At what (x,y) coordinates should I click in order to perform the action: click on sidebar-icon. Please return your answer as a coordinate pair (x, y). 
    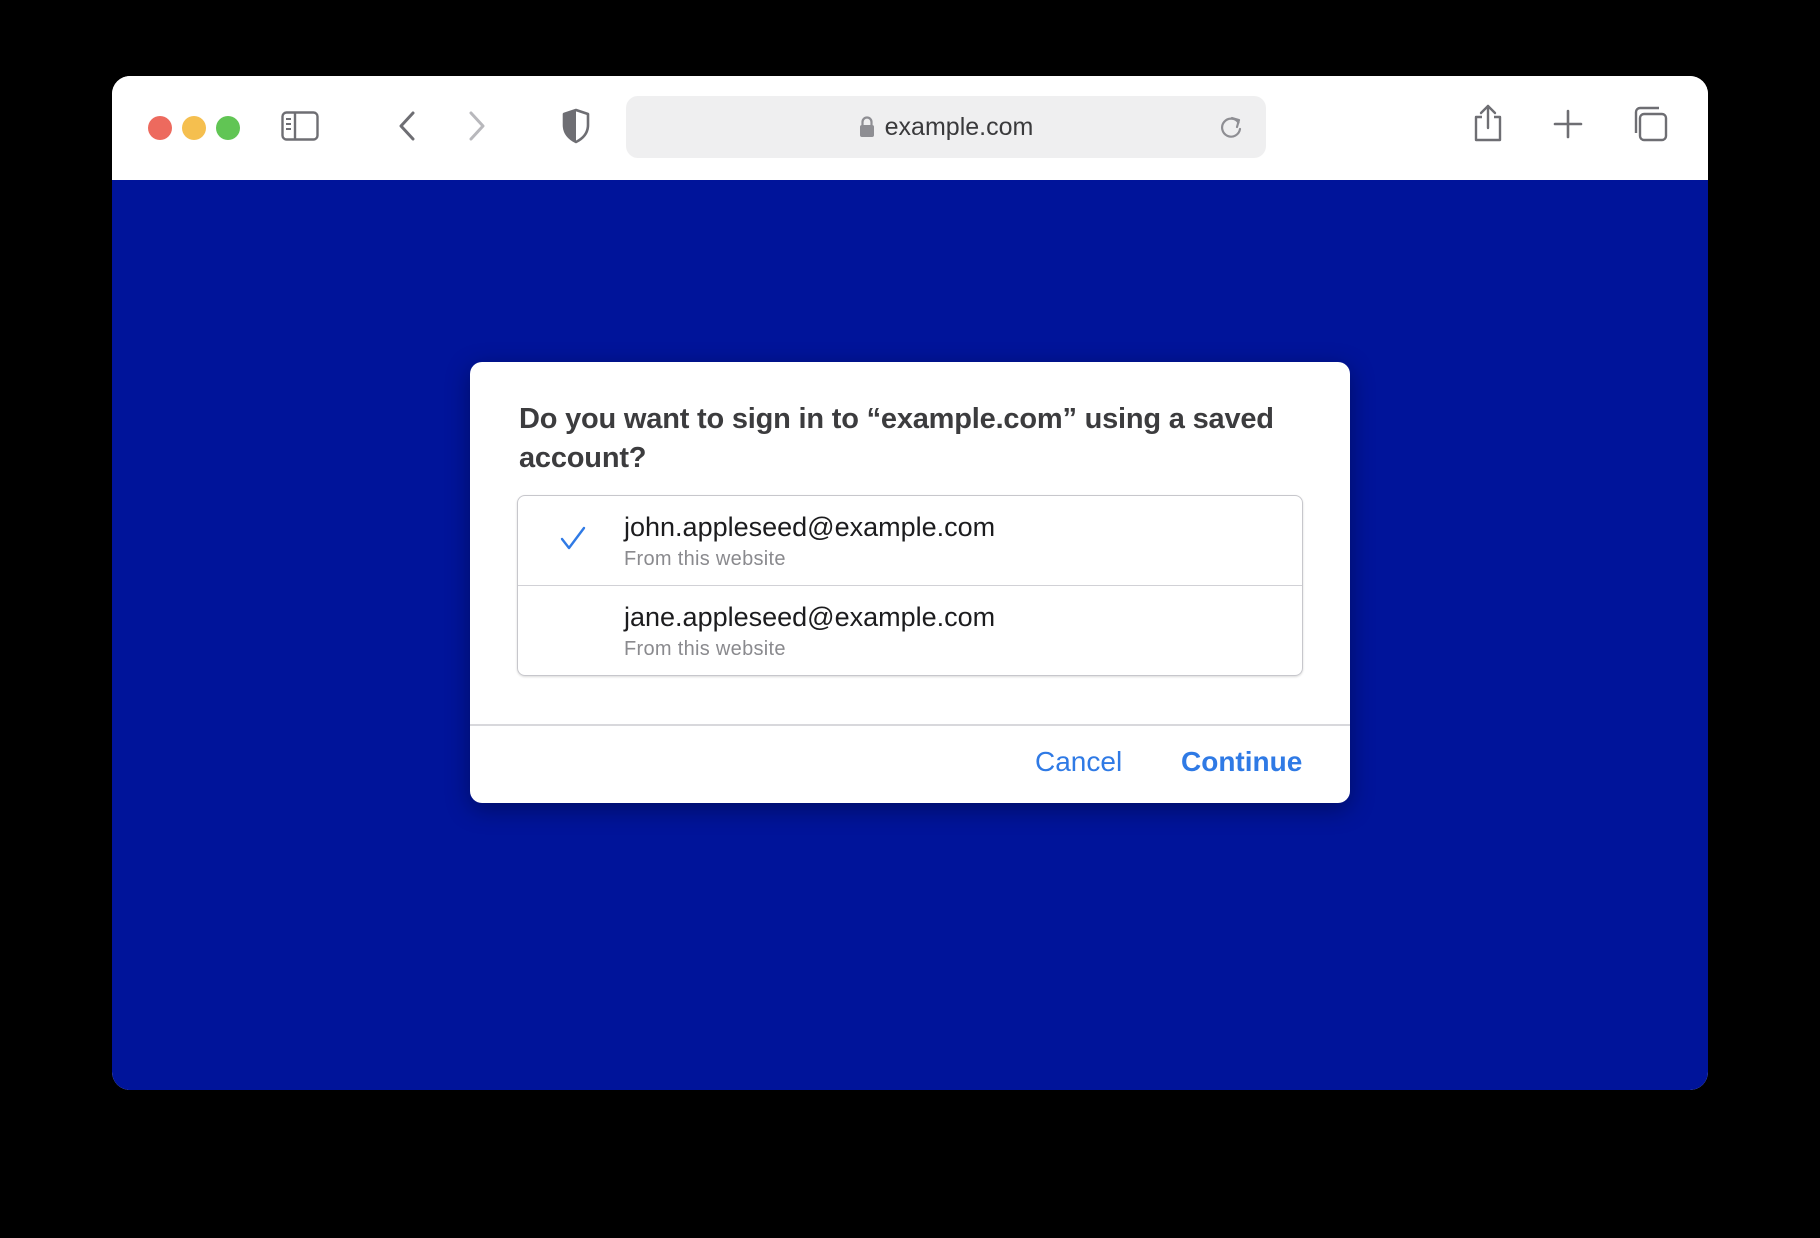
    Looking at the image, I should click on (300, 126).